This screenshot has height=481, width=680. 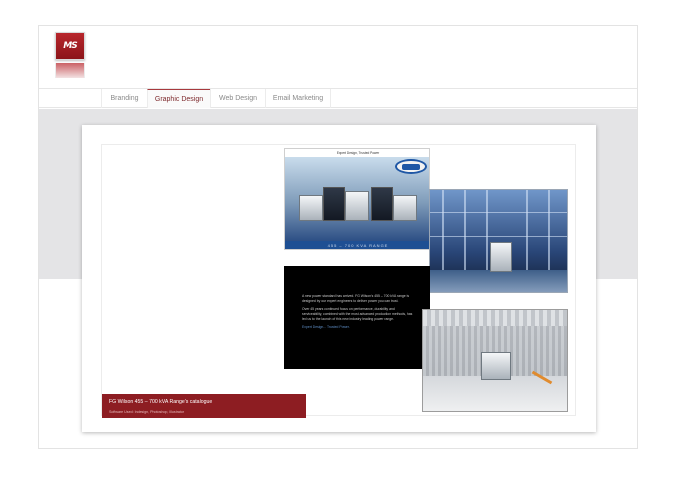 I want to click on tab-graphic-design: Graphic Design, so click(x=178, y=98).